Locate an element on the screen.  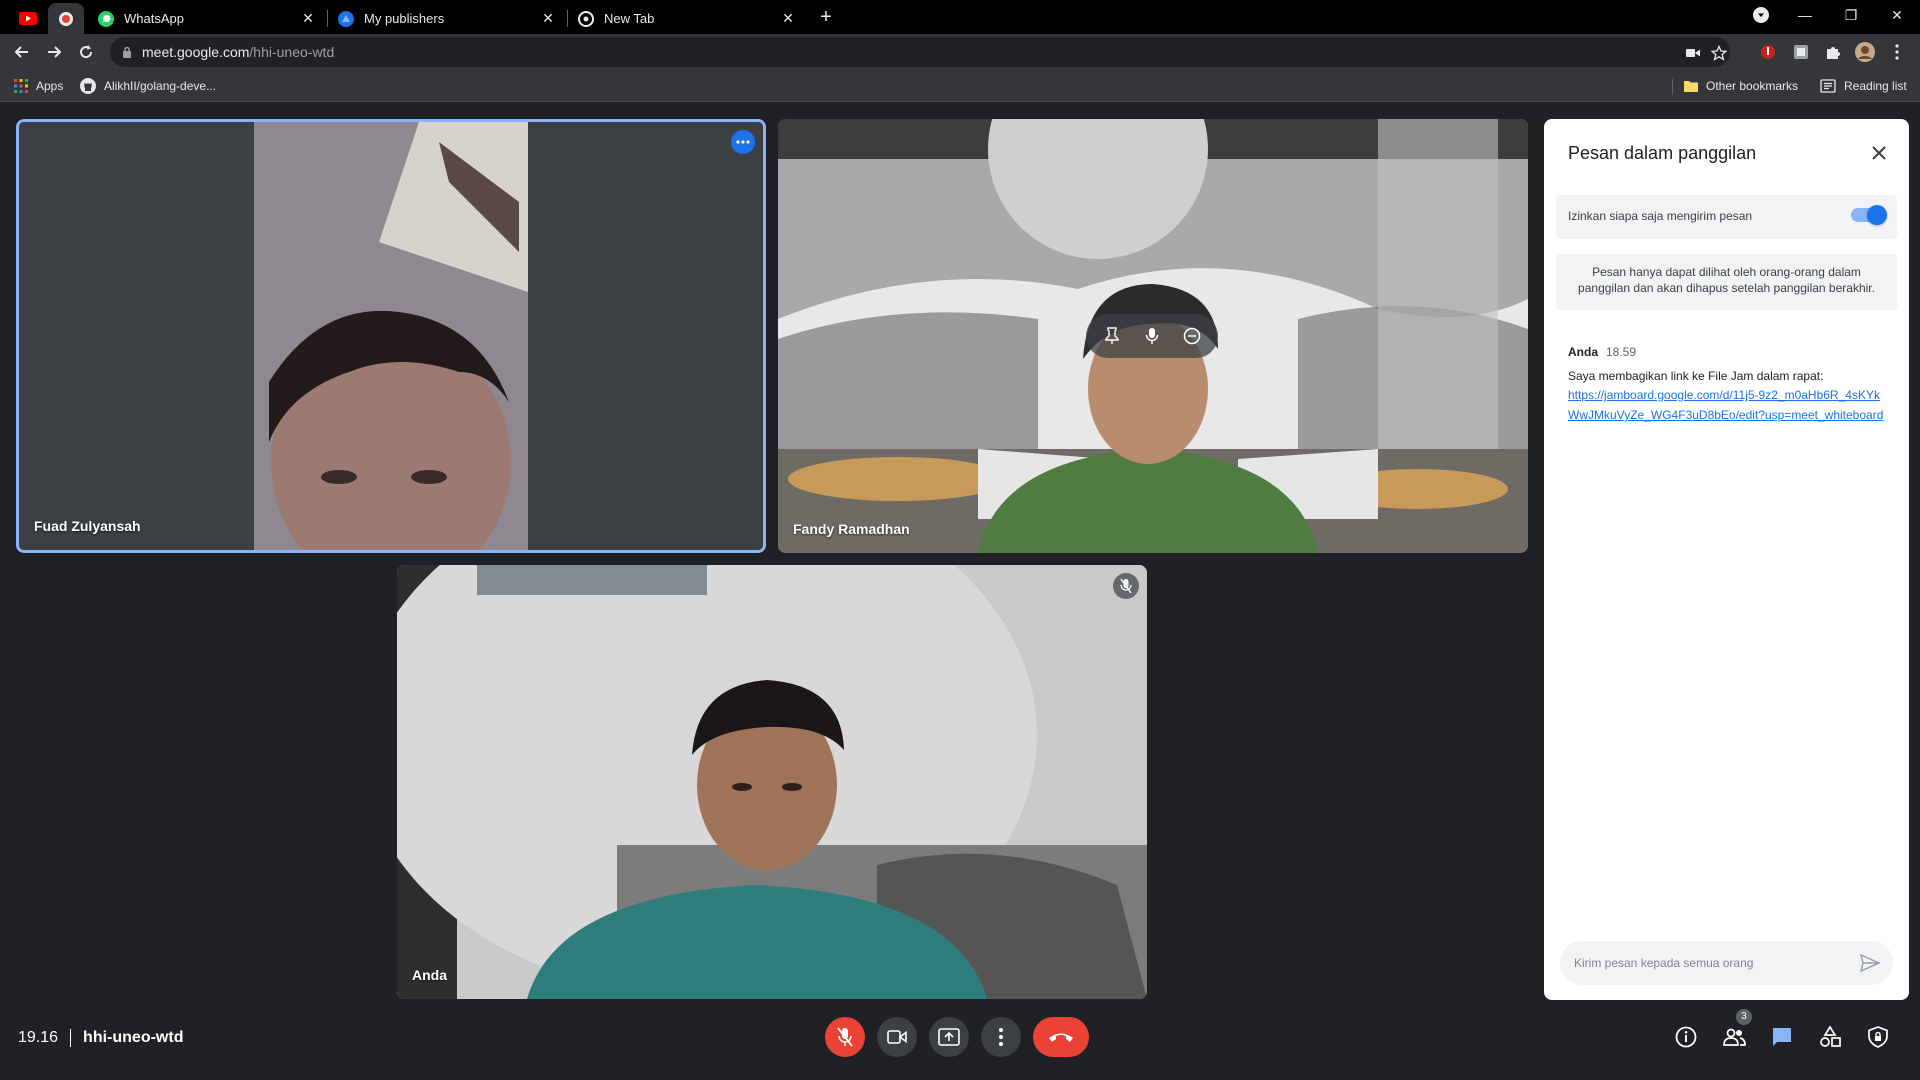
microphone-icon is located at coordinates (1152, 336).